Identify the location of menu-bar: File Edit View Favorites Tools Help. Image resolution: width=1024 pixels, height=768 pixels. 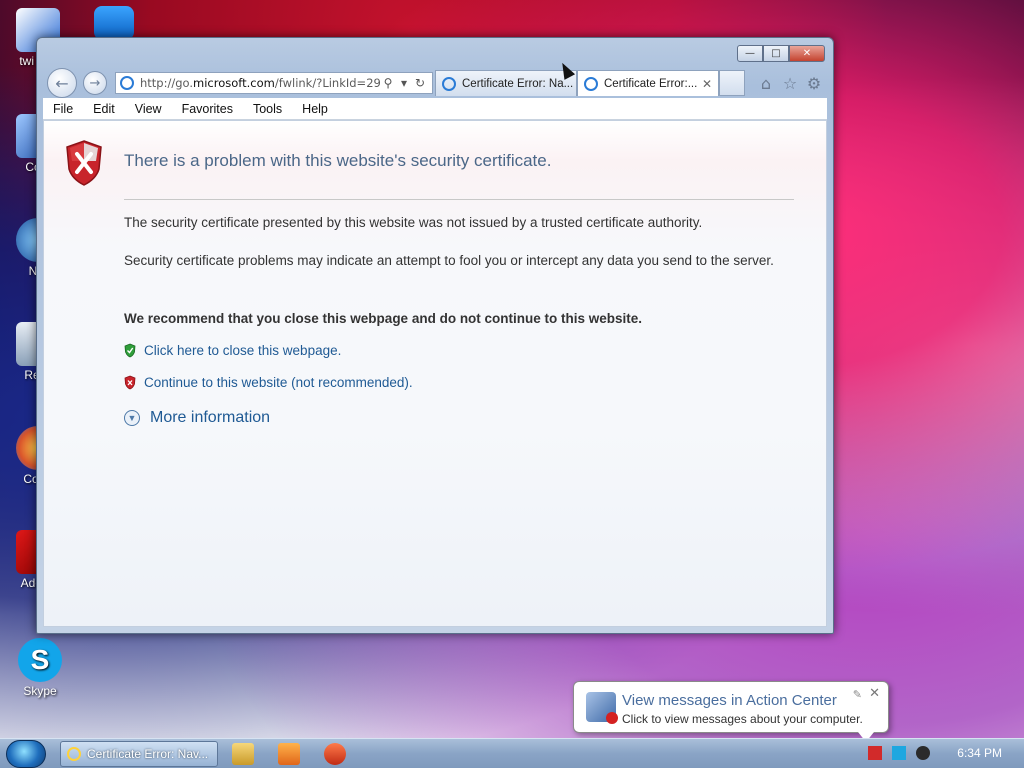
(435, 109).